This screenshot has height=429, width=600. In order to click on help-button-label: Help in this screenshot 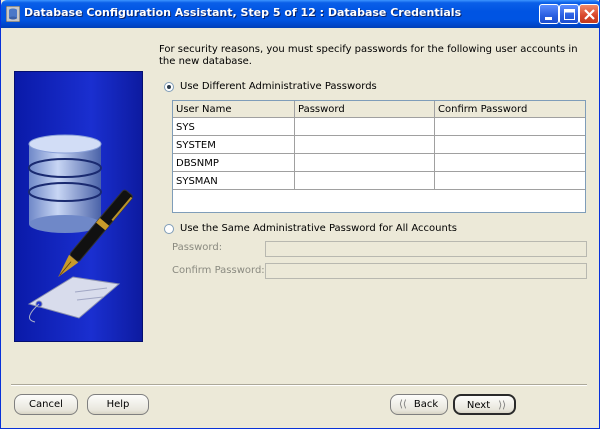, I will do `click(118, 404)`.